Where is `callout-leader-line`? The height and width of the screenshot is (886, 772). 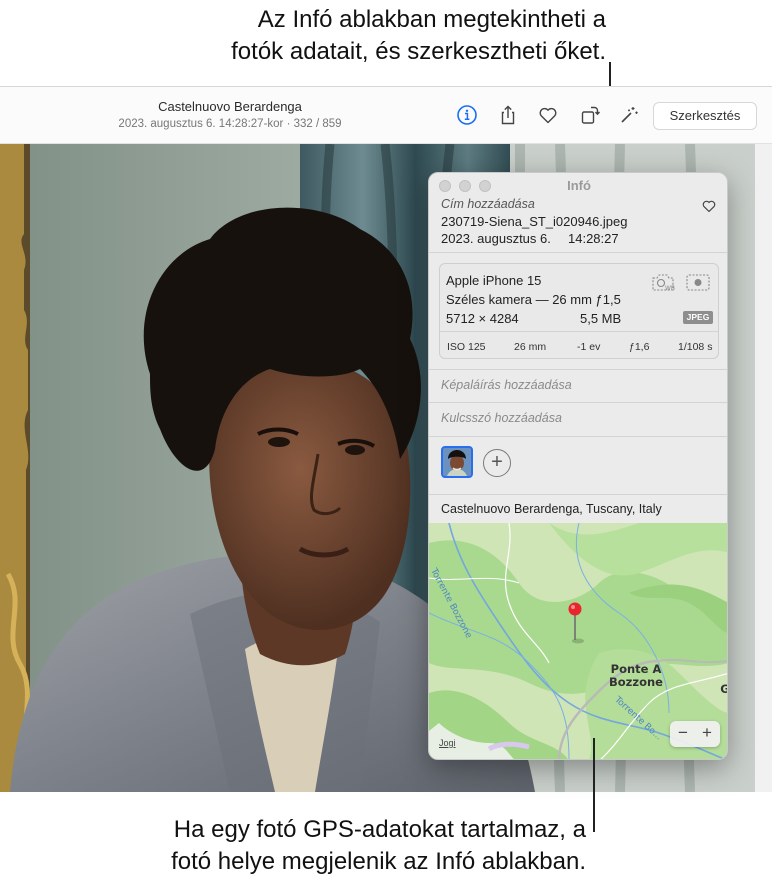
callout-leader-line is located at coordinates (594, 785).